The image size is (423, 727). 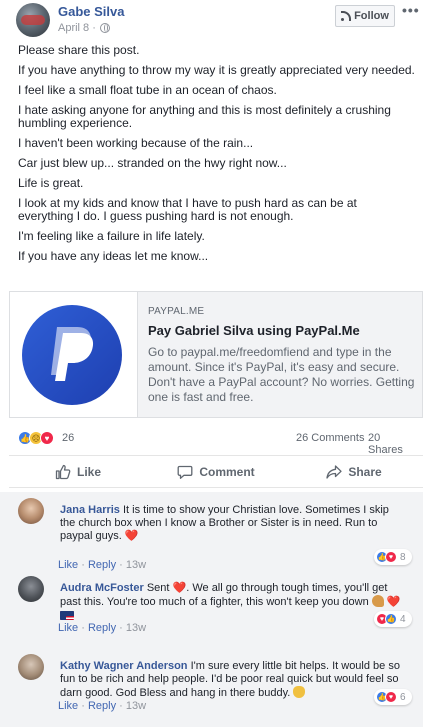 What do you see at coordinates (283, 330) in the screenshot?
I see `link-title: Pay Gabriel Silva using PayPal.Me` at bounding box center [283, 330].